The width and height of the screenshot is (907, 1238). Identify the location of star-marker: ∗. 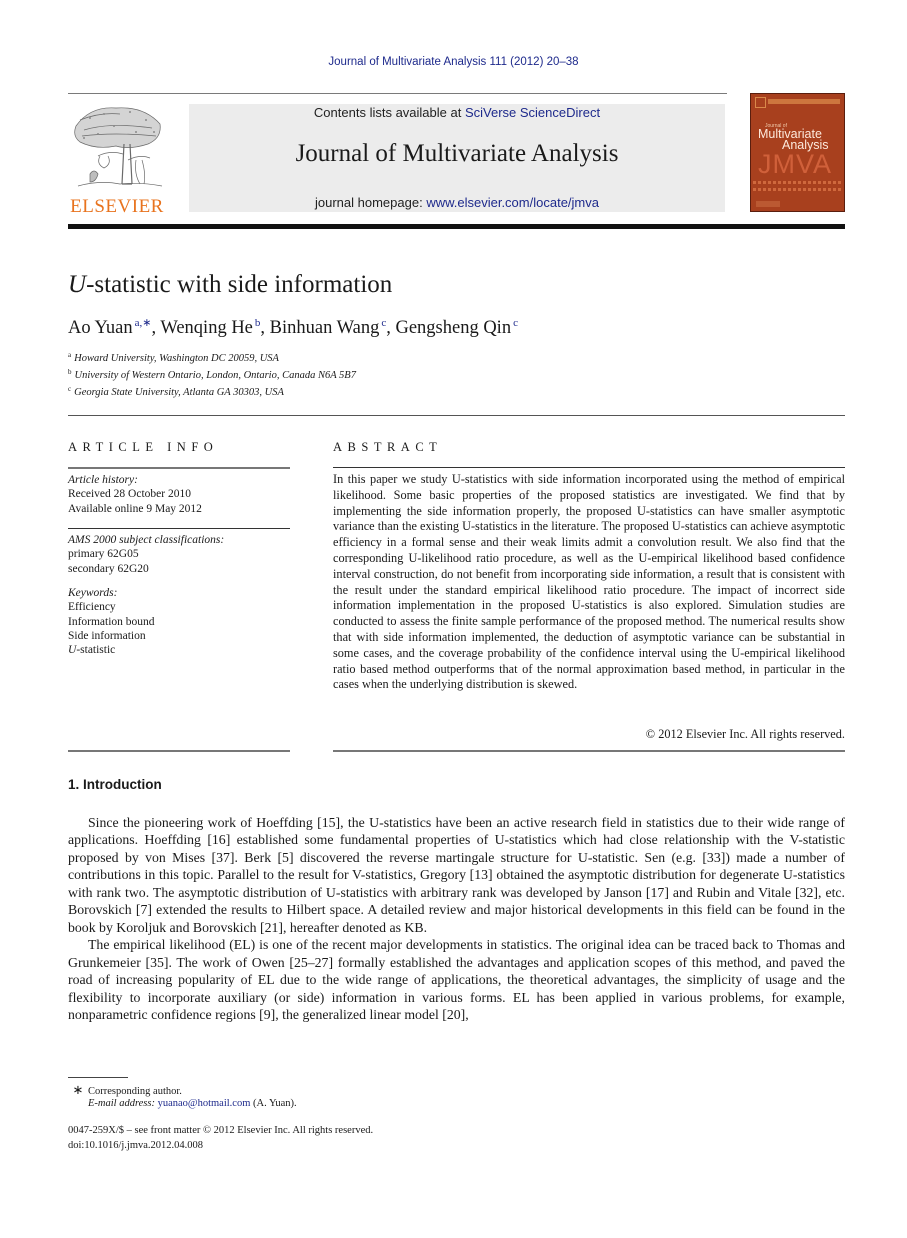
(78, 1089).